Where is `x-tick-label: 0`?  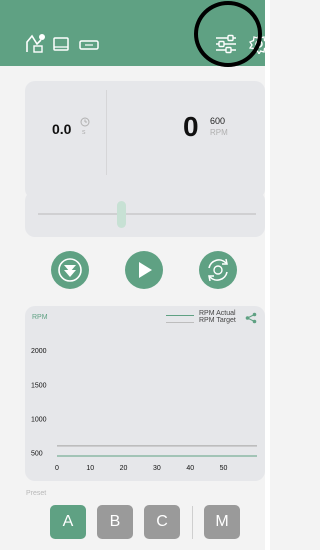 x-tick-label: 0 is located at coordinates (57, 468).